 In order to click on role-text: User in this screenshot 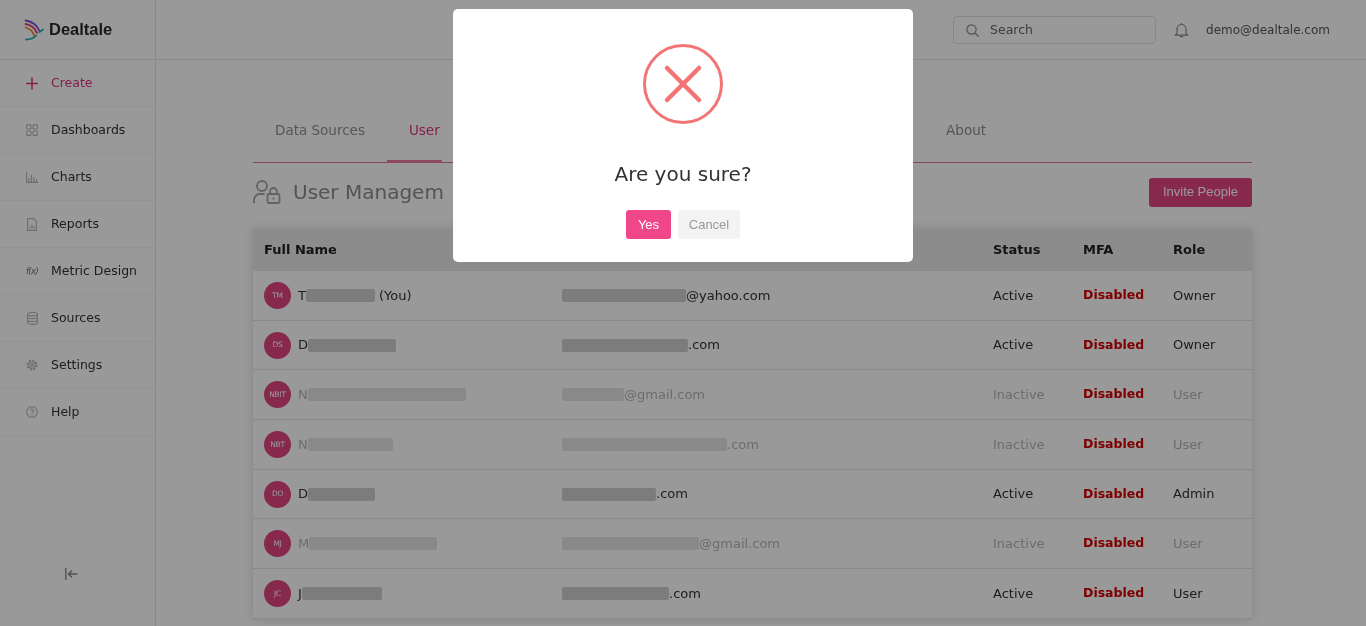, I will do `click(1188, 593)`.